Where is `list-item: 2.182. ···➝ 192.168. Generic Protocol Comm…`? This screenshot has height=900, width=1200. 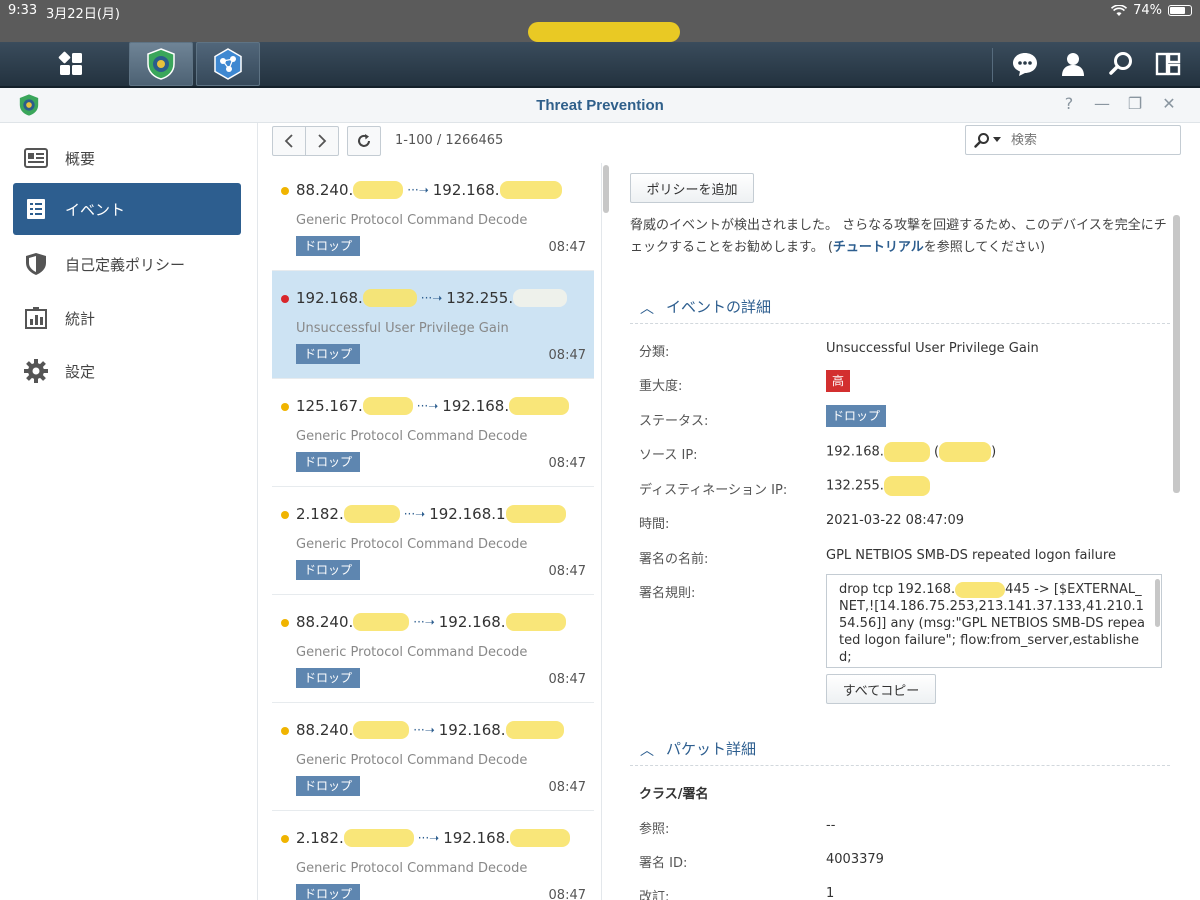
list-item: 2.182. ···➝ 192.168. Generic Protocol Comm… is located at coordinates (433, 855).